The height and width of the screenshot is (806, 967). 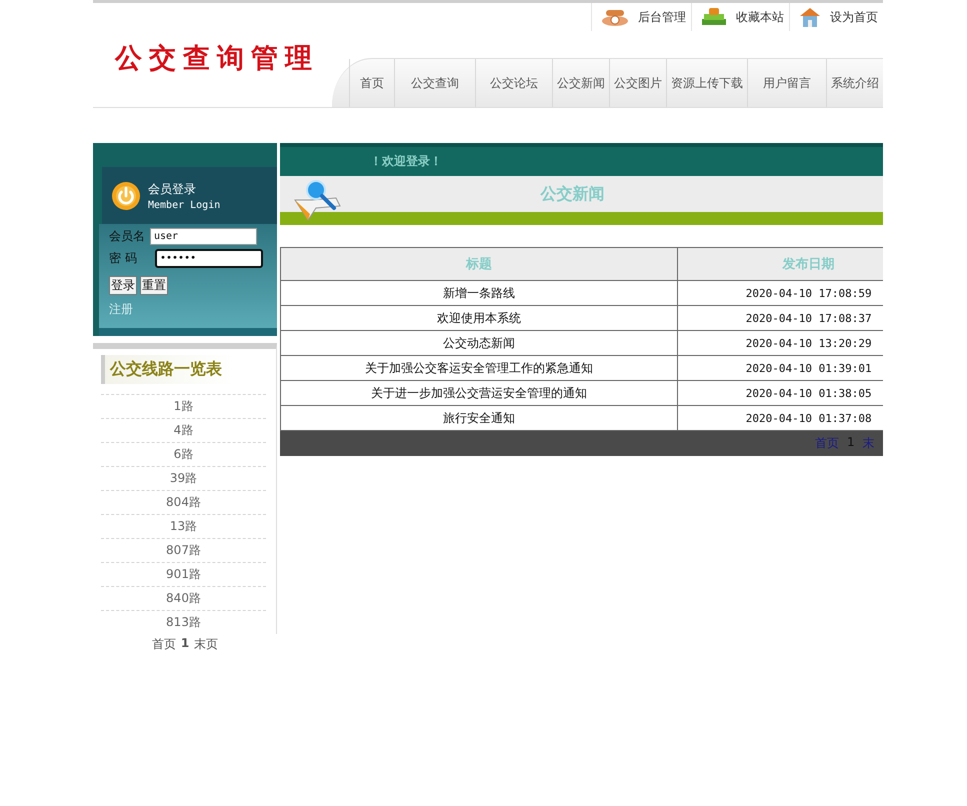 What do you see at coordinates (615, 17) in the screenshot?
I see `phone-icon` at bounding box center [615, 17].